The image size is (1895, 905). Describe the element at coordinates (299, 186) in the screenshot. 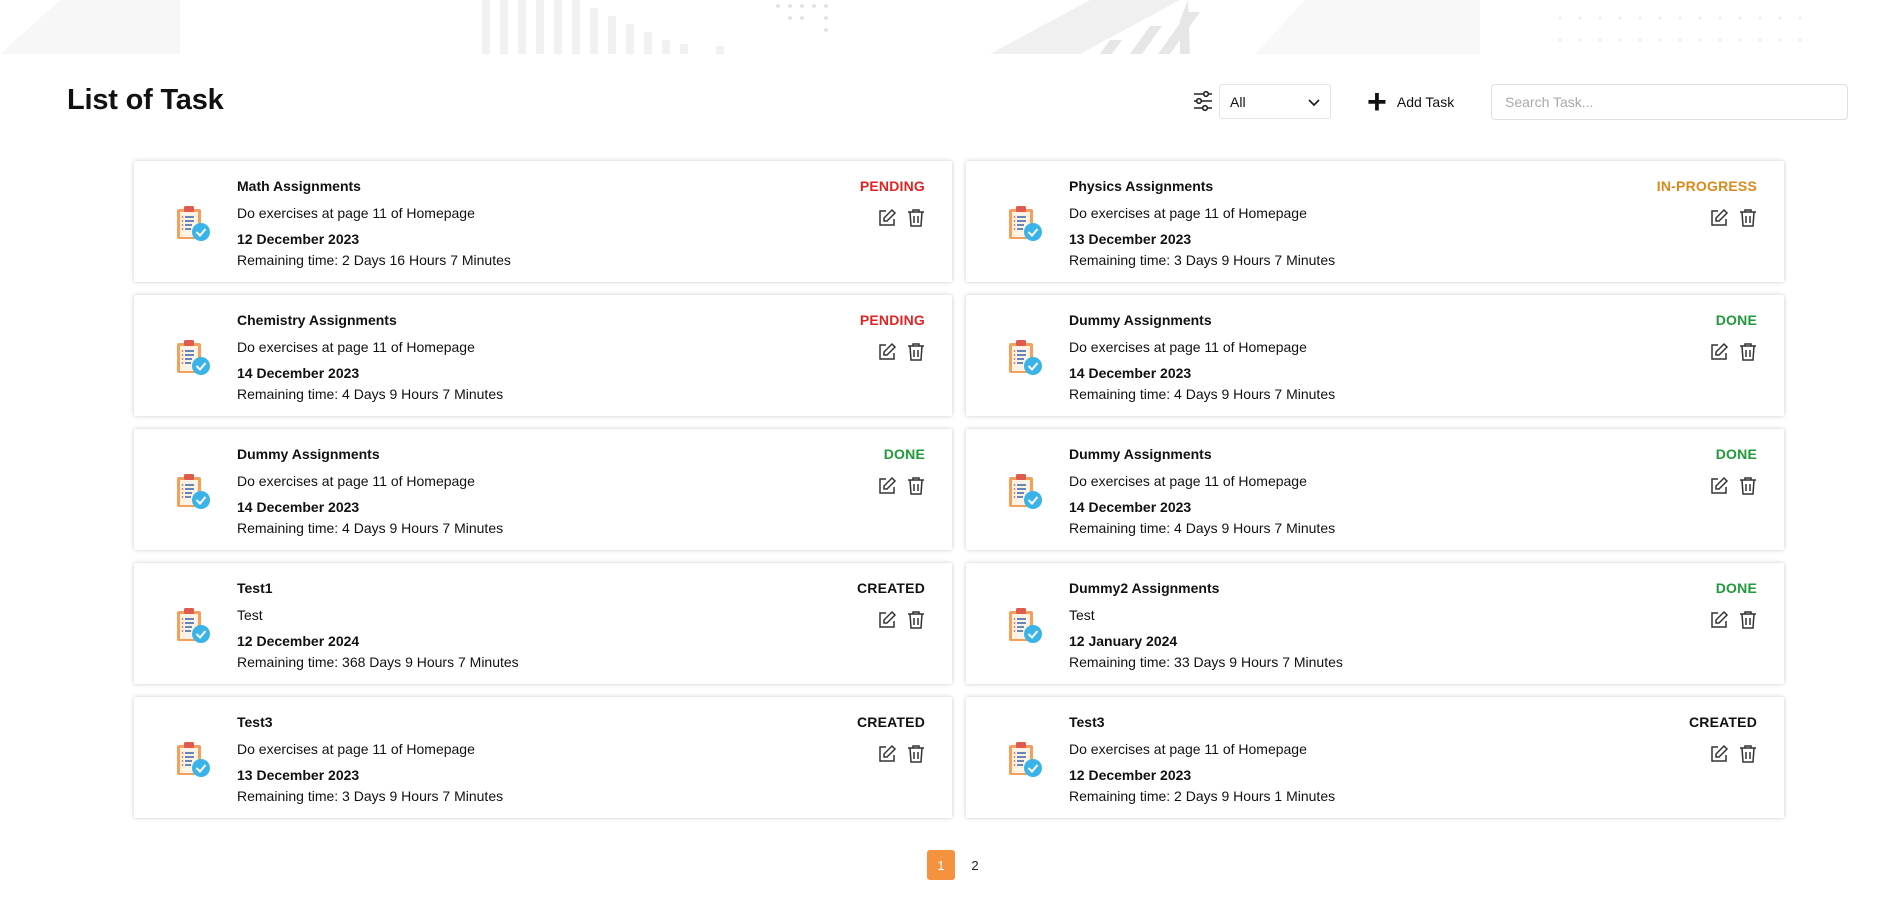

I see `task-title: Math Assignments` at that location.